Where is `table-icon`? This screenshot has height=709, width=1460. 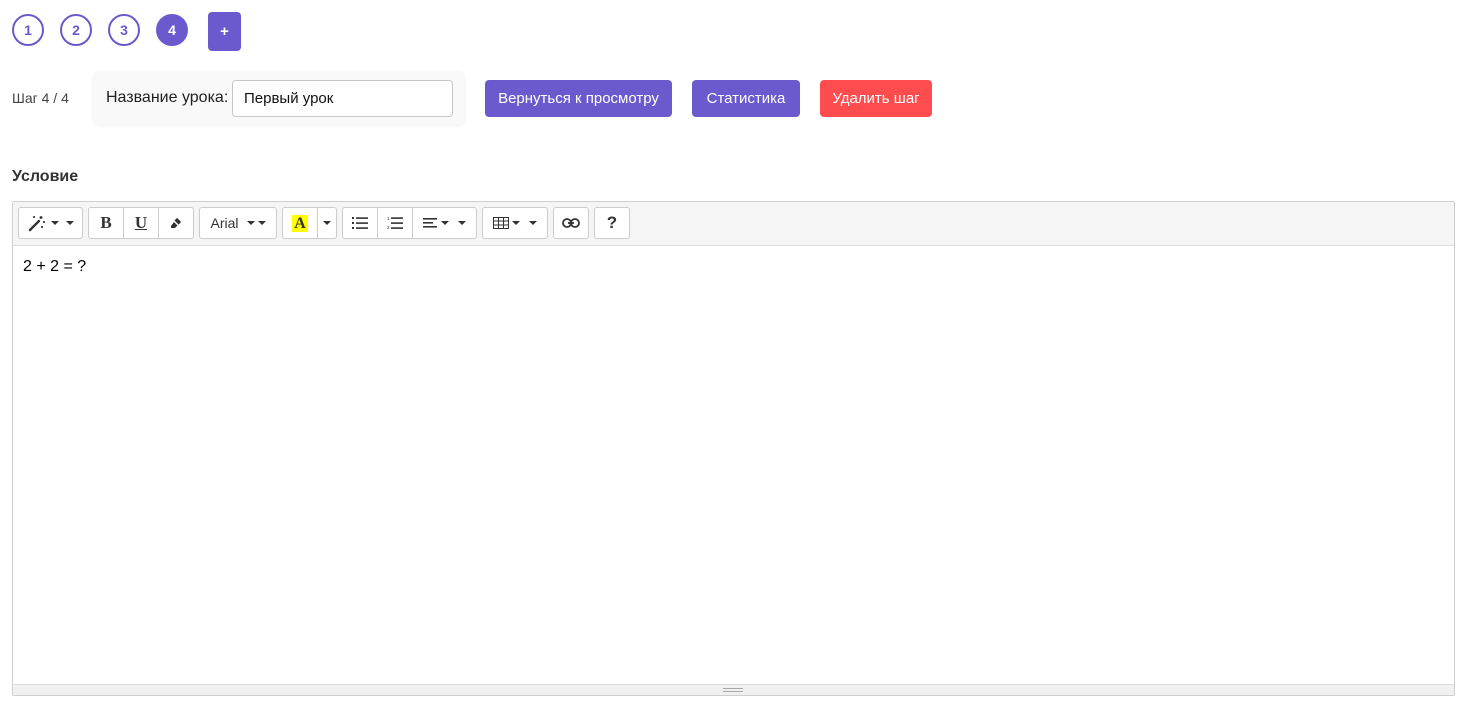 table-icon is located at coordinates (501, 223).